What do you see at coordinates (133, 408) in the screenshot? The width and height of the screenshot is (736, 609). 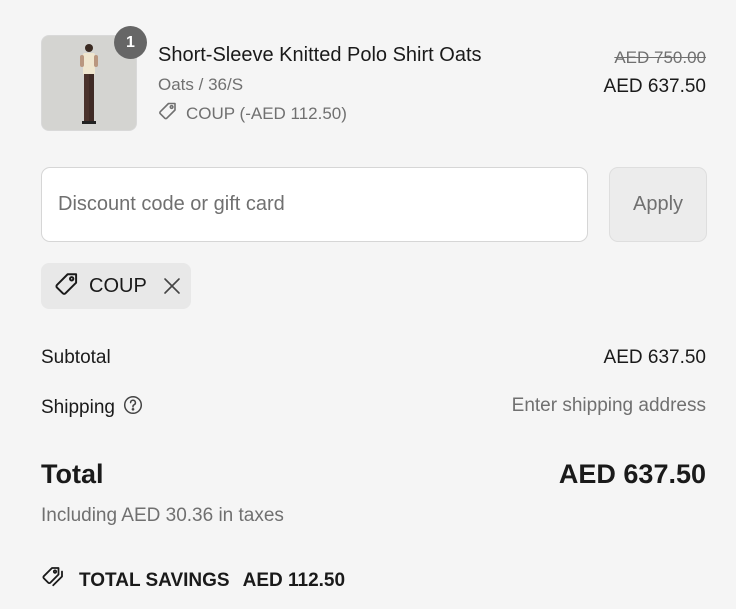 I see `question-circle-icon` at bounding box center [133, 408].